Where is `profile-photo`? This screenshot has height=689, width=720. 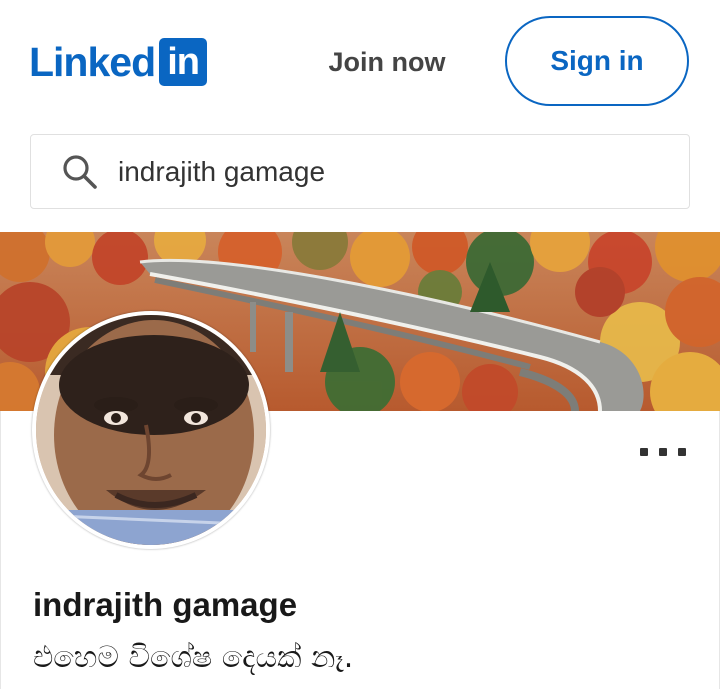
profile-photo is located at coordinates (151, 430).